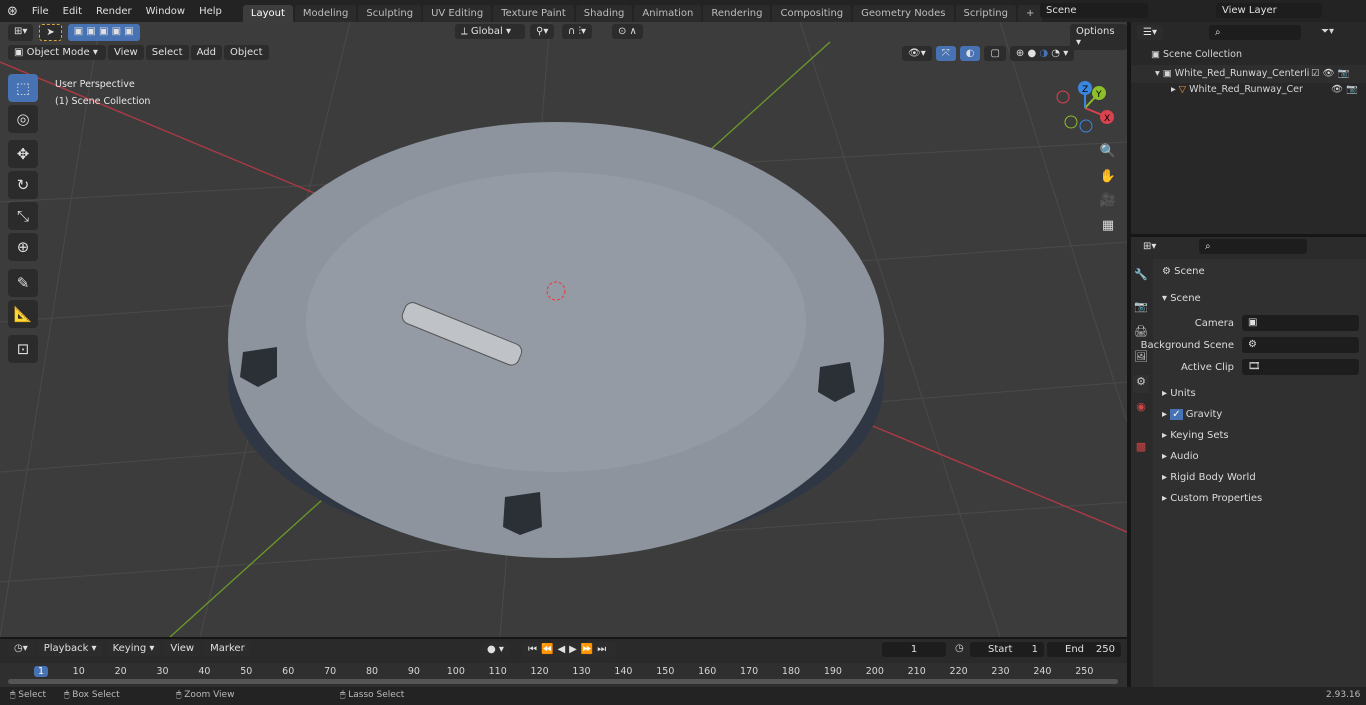  What do you see at coordinates (668, 13) in the screenshot?
I see `tab-animation: Animation` at bounding box center [668, 13].